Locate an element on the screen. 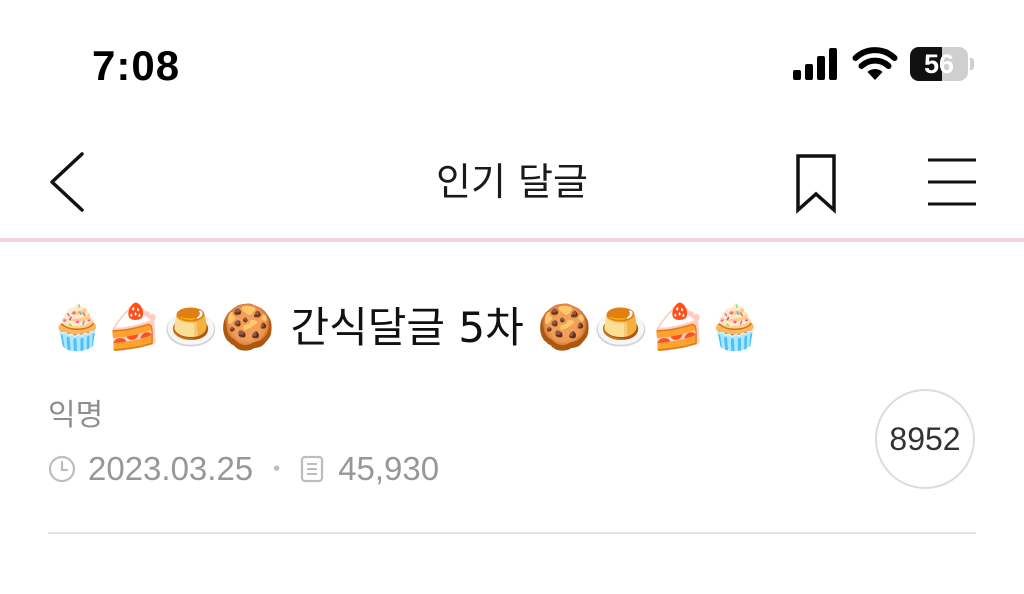  page-title: 인기 달글 is located at coordinates (512, 182).